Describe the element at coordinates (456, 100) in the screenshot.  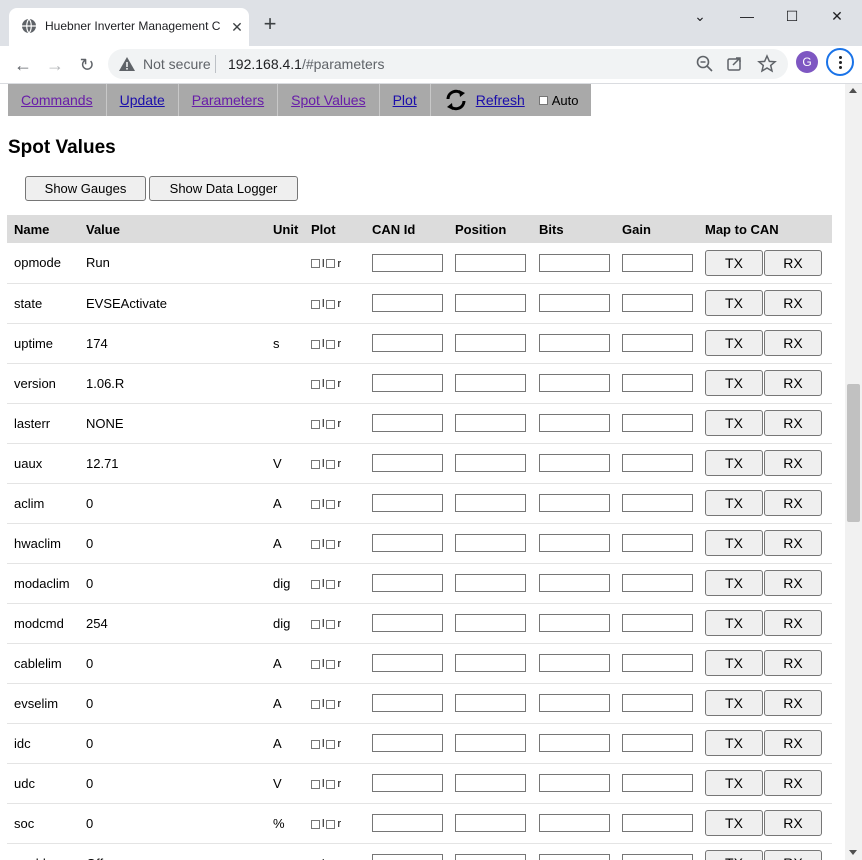
I see `refresh-icon` at that location.